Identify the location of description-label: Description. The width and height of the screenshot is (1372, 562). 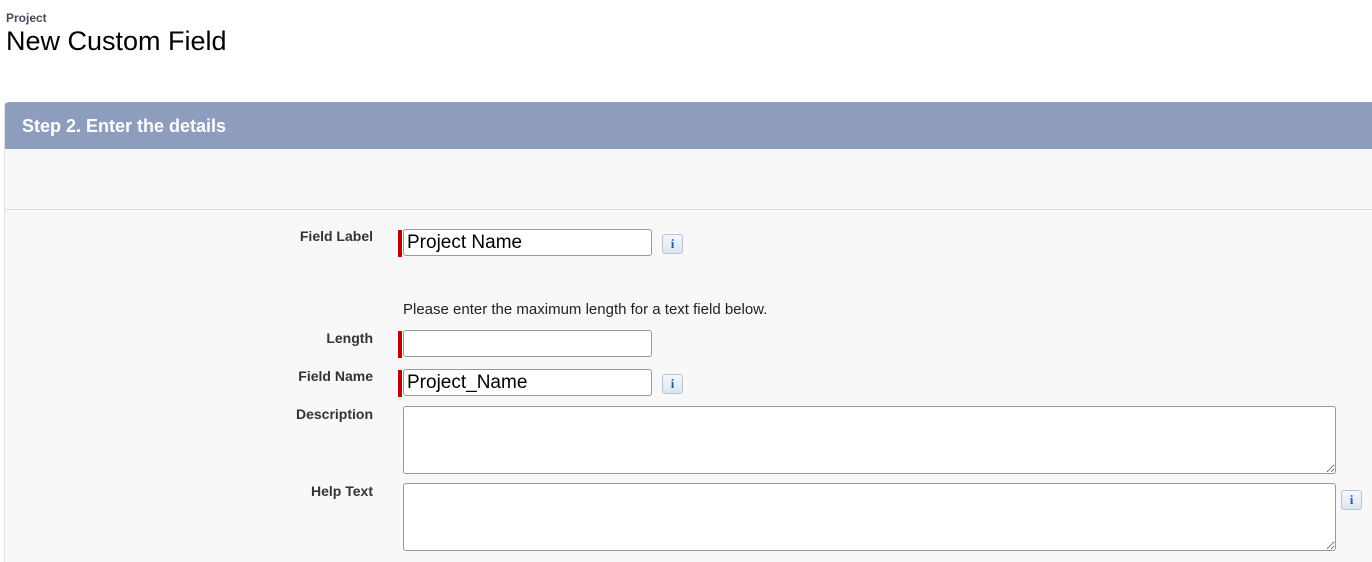
(334, 414).